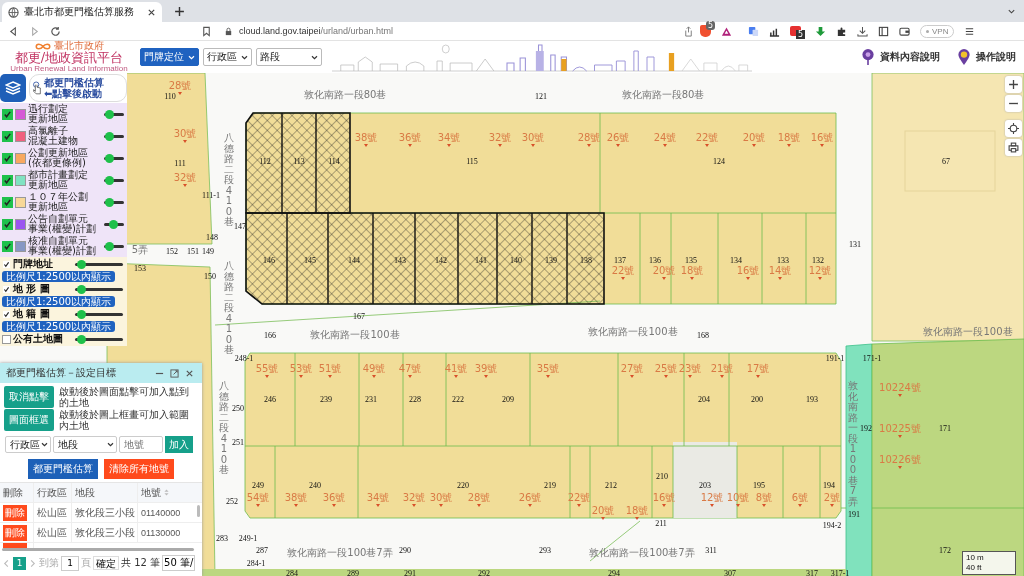 This screenshot has height=576, width=1024. What do you see at coordinates (174, 373) in the screenshot?
I see `maximize-icon` at bounding box center [174, 373].